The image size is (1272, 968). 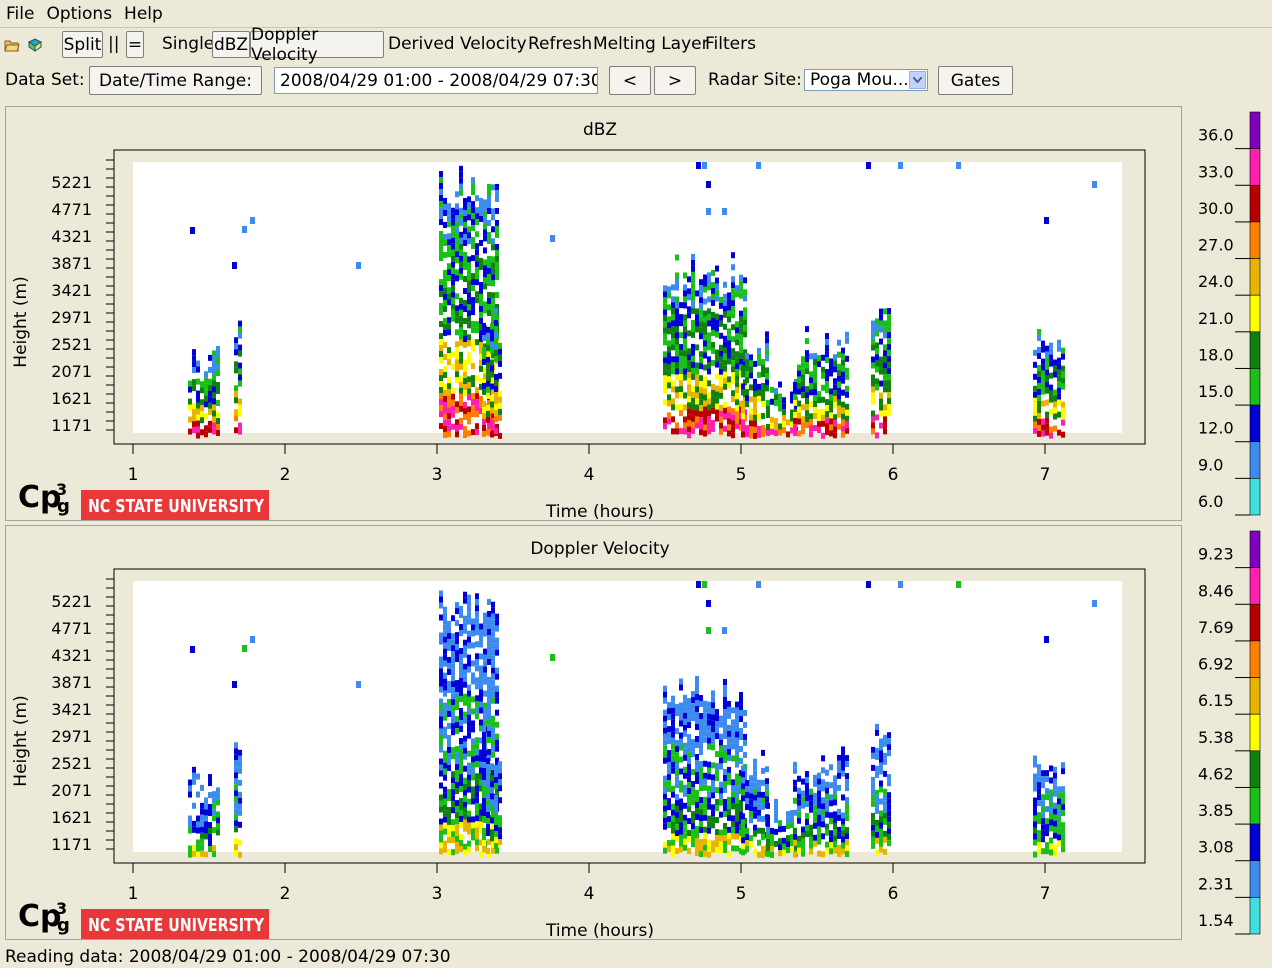 What do you see at coordinates (135, 44) in the screenshot?
I see `horizontal-split-button: =` at bounding box center [135, 44].